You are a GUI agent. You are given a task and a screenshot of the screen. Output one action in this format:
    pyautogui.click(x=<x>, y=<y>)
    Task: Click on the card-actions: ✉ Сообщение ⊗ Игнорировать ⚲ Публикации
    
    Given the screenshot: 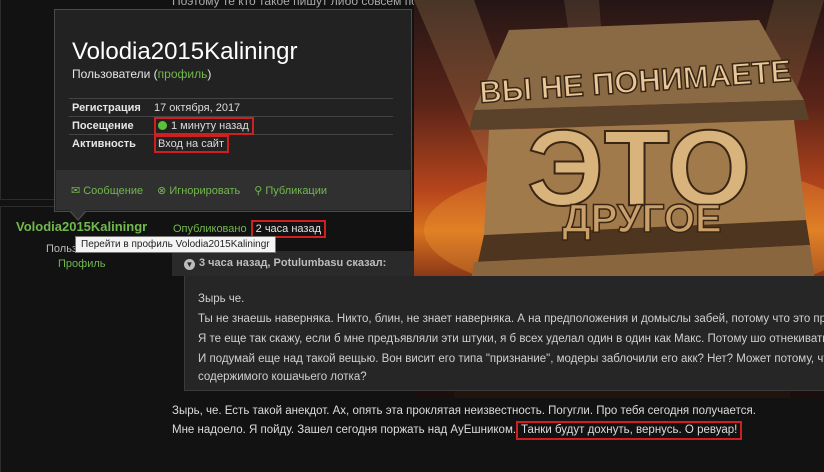 What is the action you would take?
    pyautogui.click(x=233, y=190)
    